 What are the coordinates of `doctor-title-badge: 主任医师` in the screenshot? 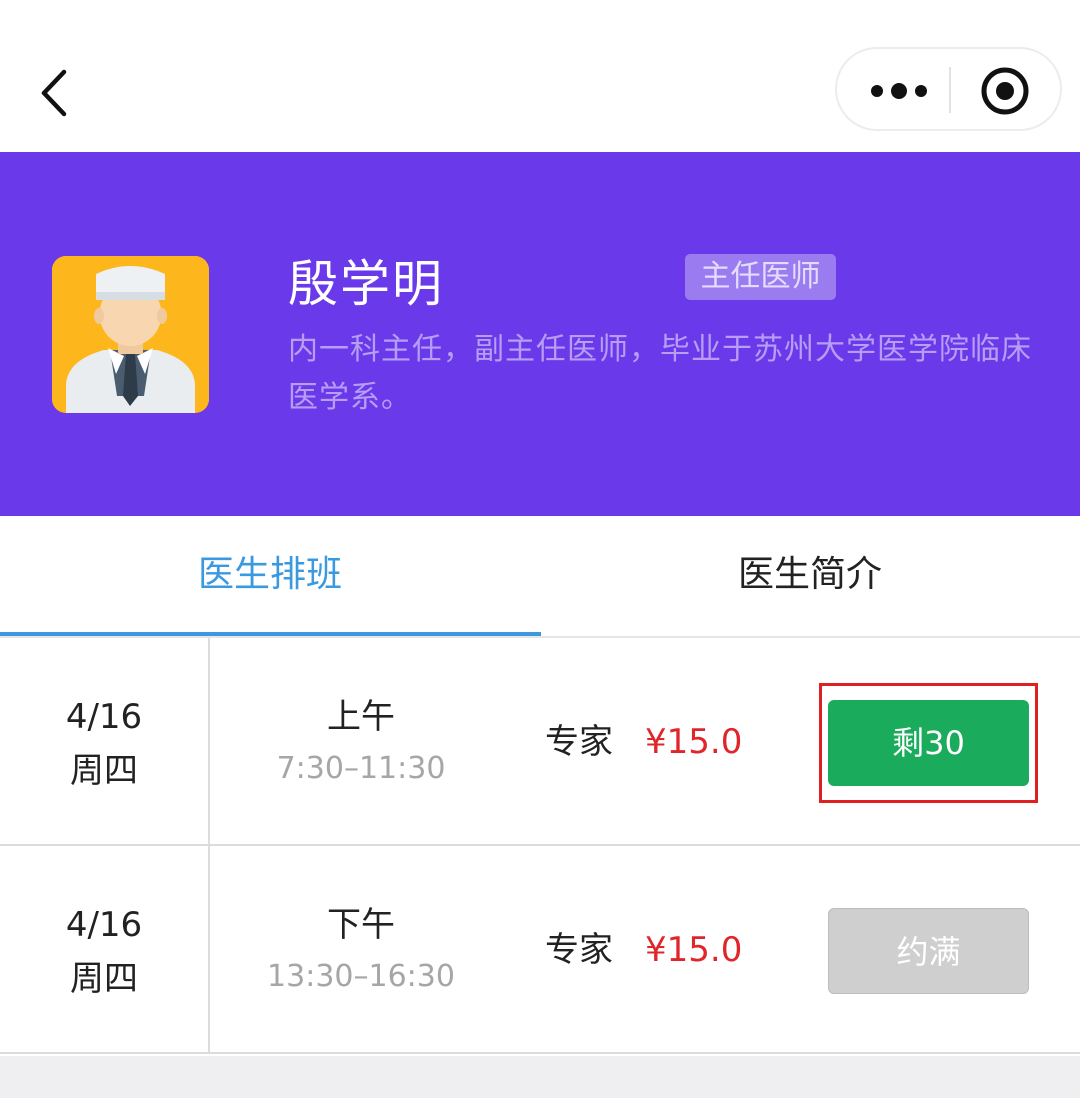 It's located at (760, 277).